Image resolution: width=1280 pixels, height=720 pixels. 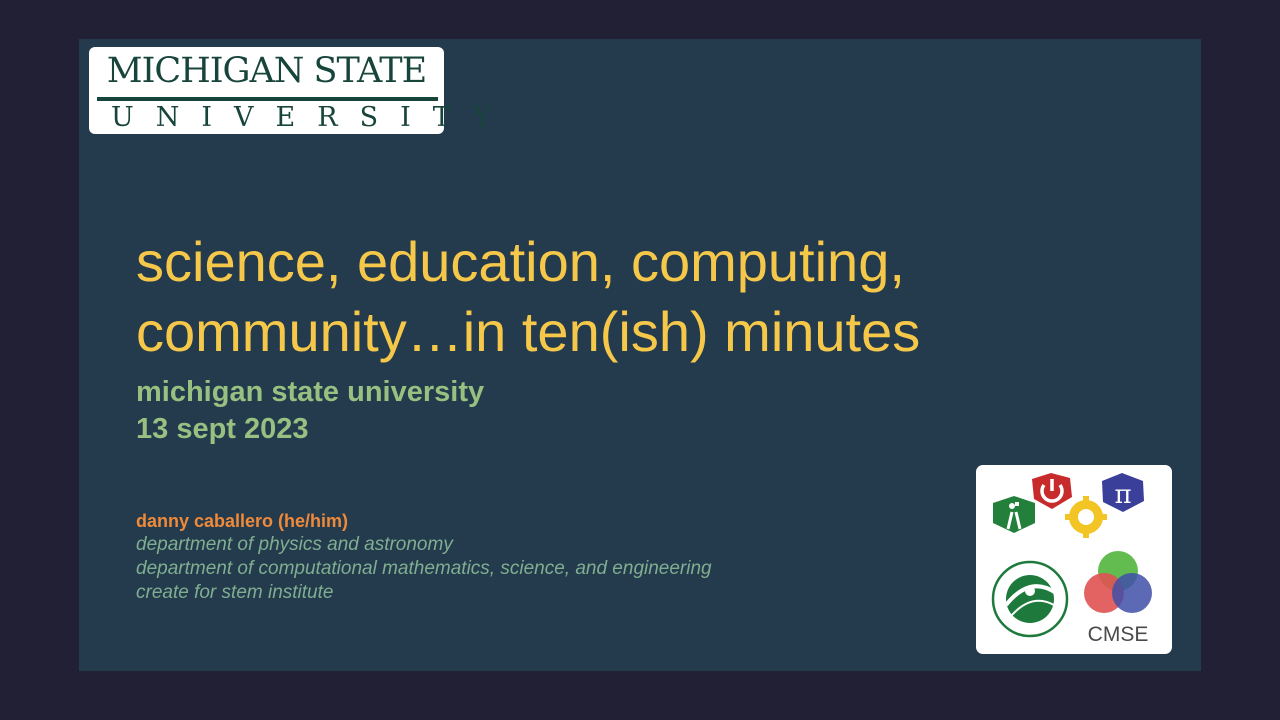 I want to click on affiliation-item: create for stem institute, so click(x=235, y=592).